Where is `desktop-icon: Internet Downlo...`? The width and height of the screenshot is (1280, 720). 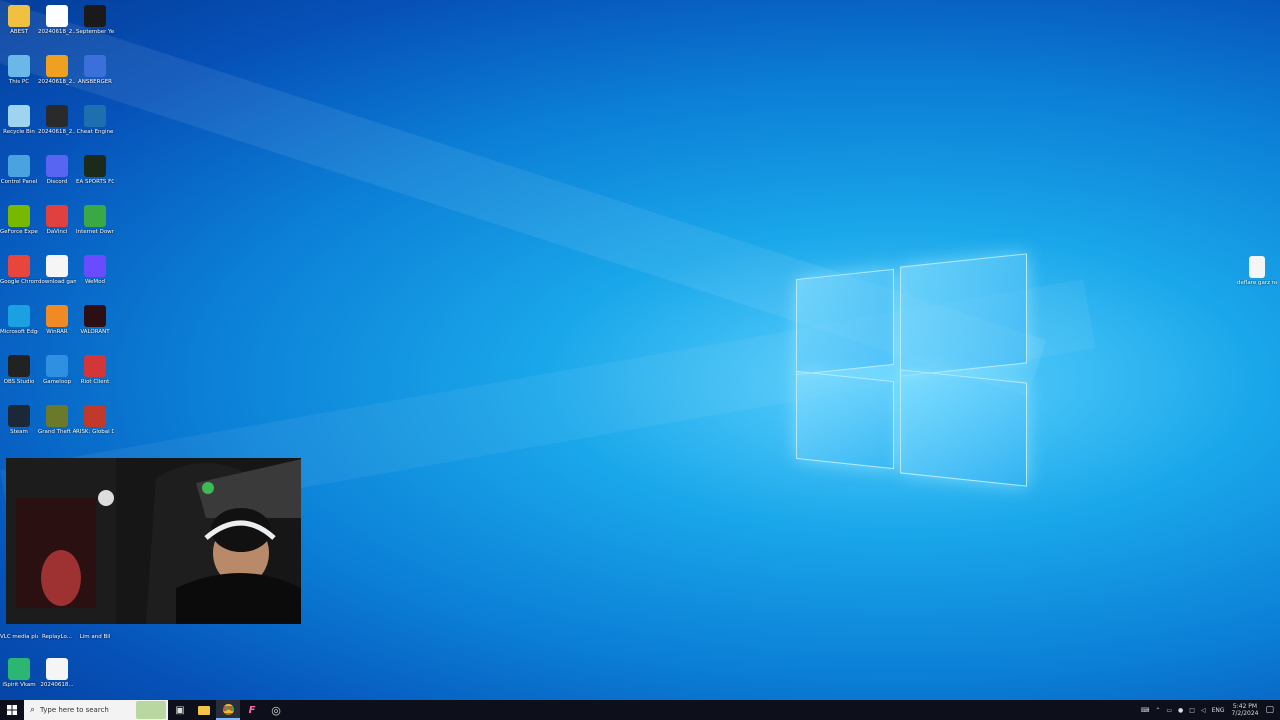 desktop-icon: Internet Downlo... is located at coordinates (95, 227).